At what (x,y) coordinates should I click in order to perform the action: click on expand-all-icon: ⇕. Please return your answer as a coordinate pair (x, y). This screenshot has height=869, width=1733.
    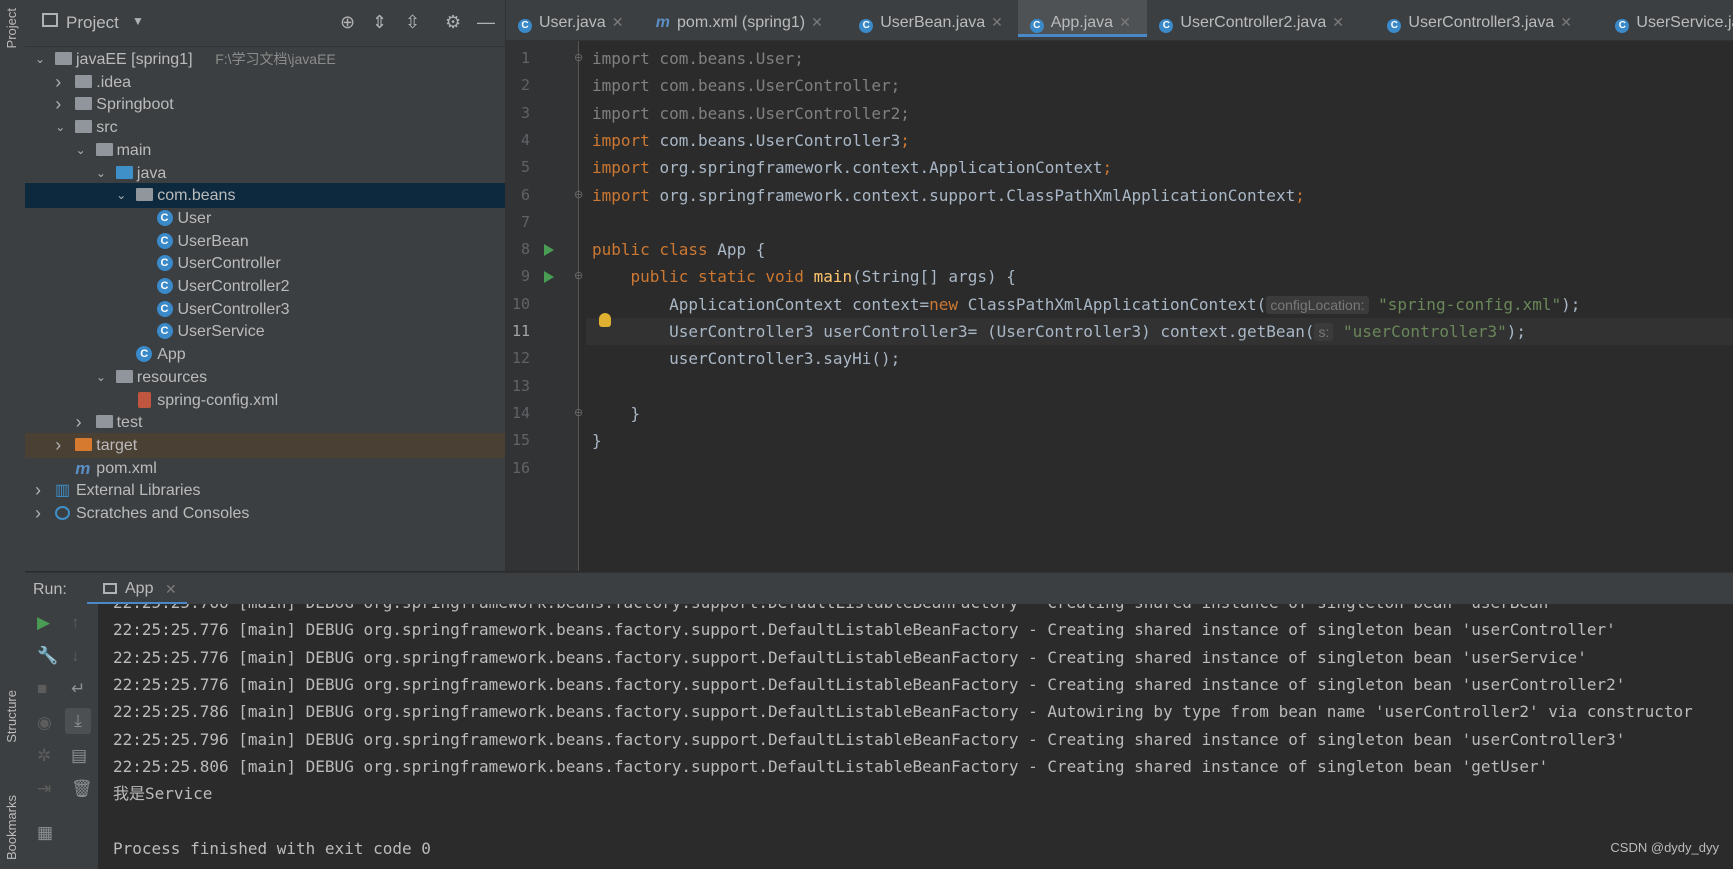
    Looking at the image, I should click on (379, 22).